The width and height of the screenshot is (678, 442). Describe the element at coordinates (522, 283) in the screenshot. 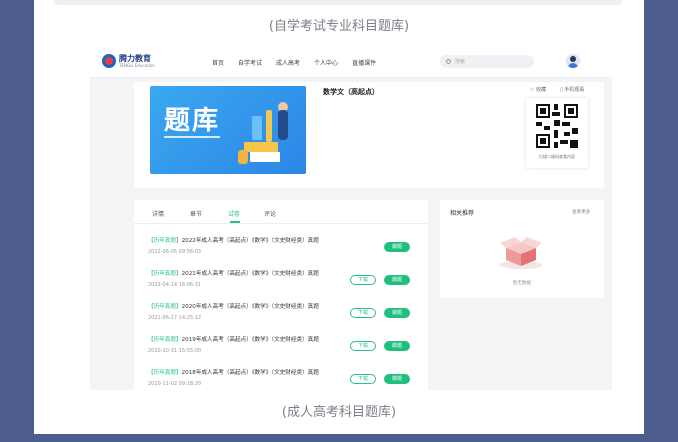

I see `empty-state-text: 暂无数据` at that location.